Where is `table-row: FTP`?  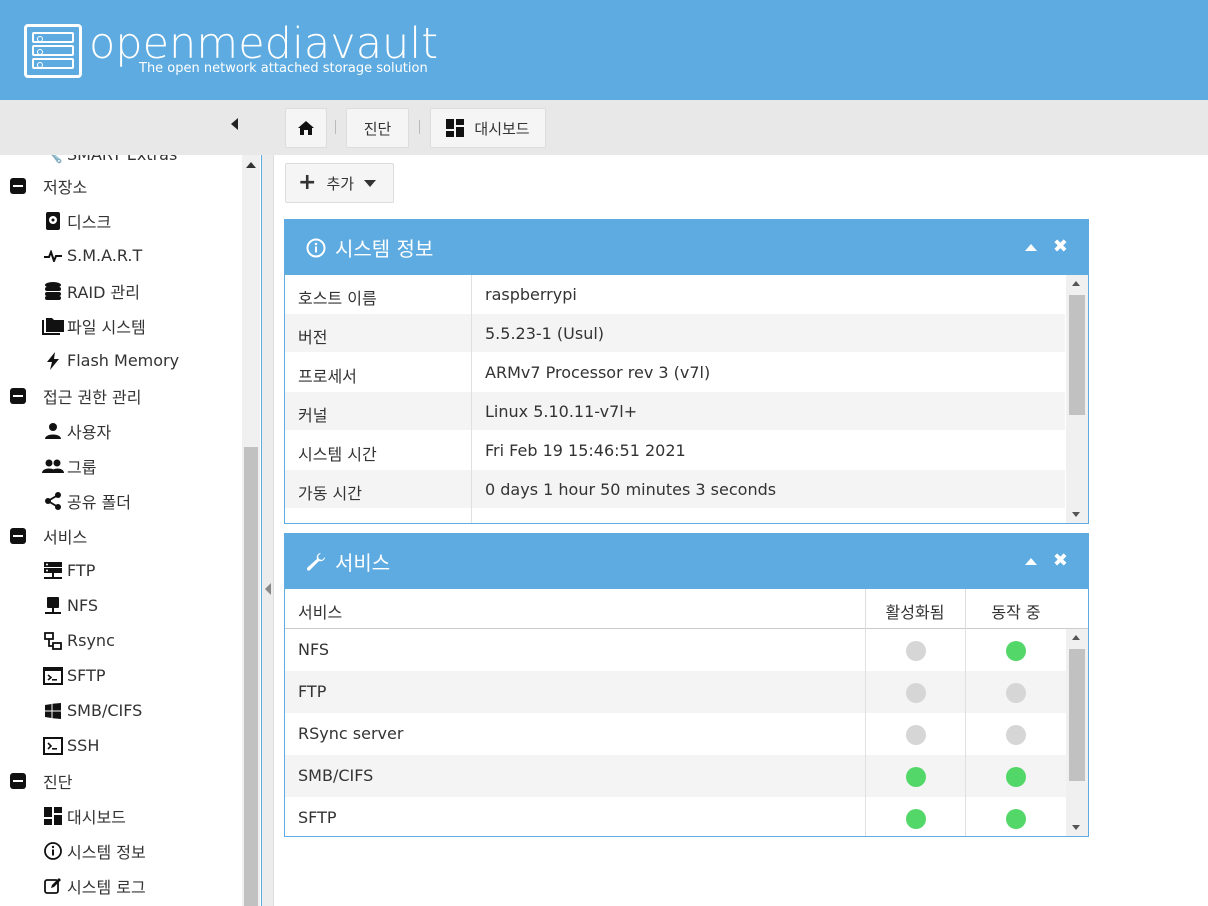 table-row: FTP is located at coordinates (676, 692).